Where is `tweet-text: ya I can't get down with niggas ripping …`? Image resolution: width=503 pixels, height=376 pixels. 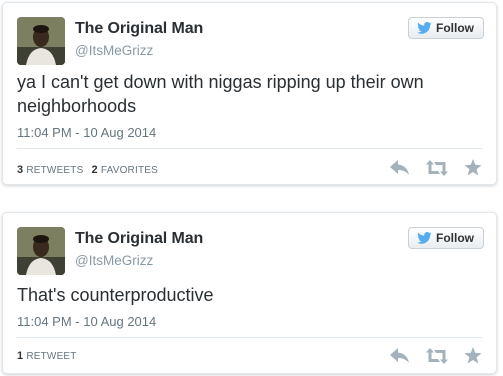
tweet-text: ya I can't get down with niggas ripping … is located at coordinates (220, 94).